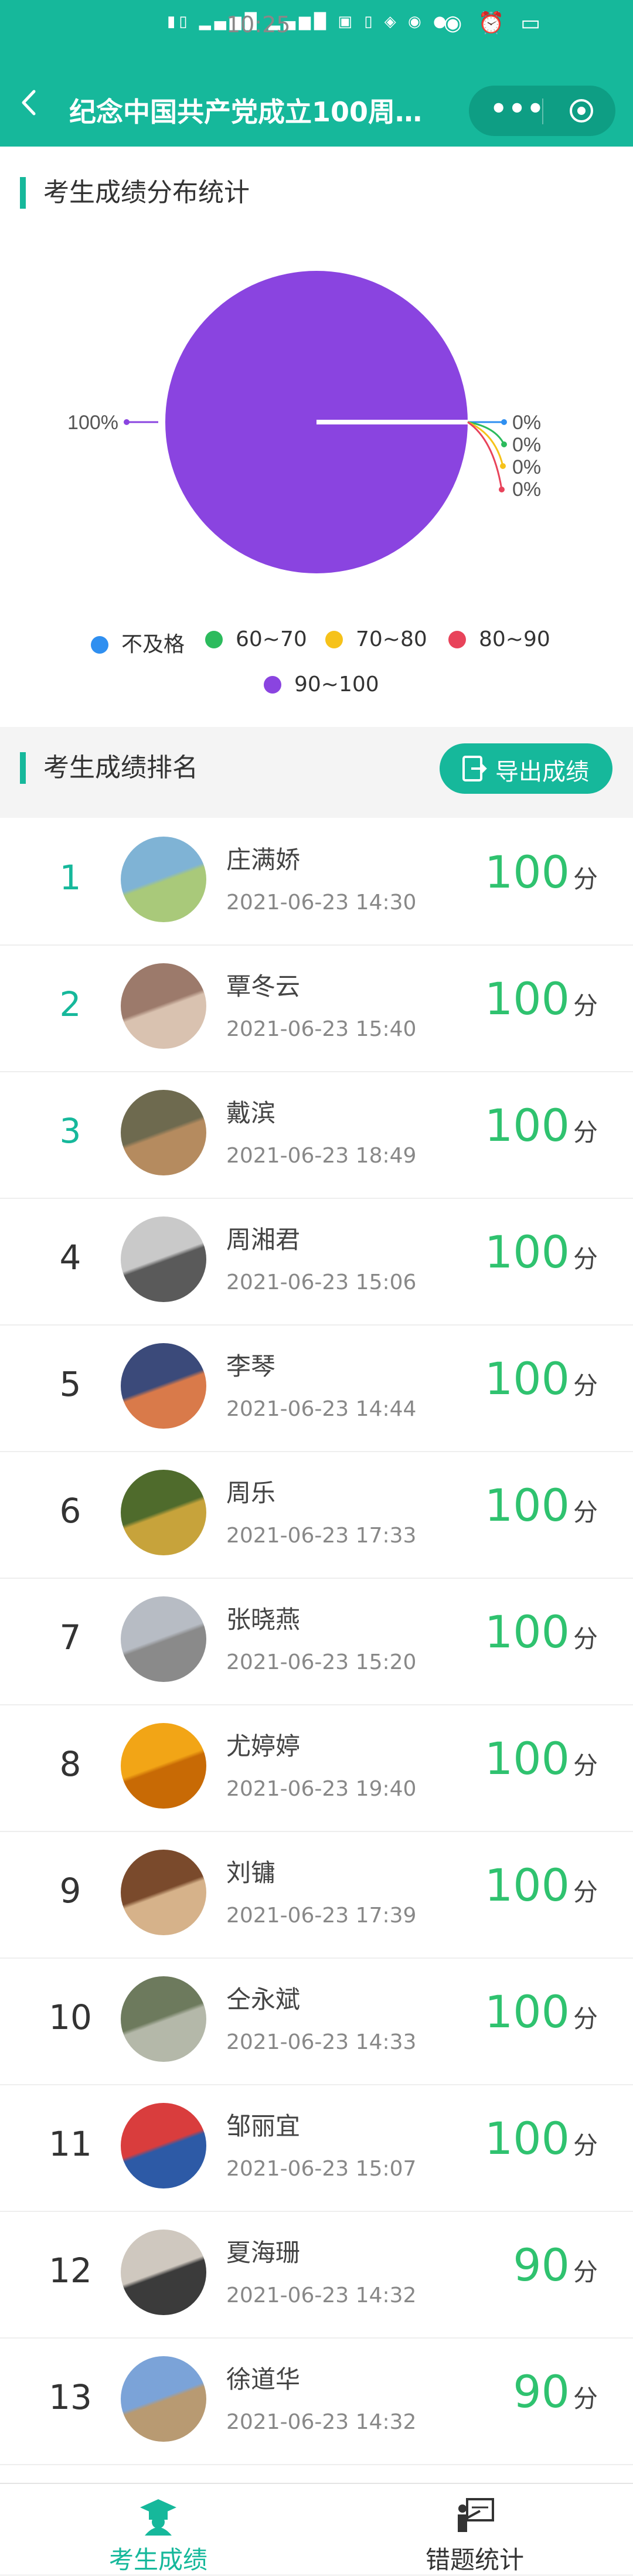 The height and width of the screenshot is (2576, 633). I want to click on legend-item-90-100: 90~100, so click(322, 684).